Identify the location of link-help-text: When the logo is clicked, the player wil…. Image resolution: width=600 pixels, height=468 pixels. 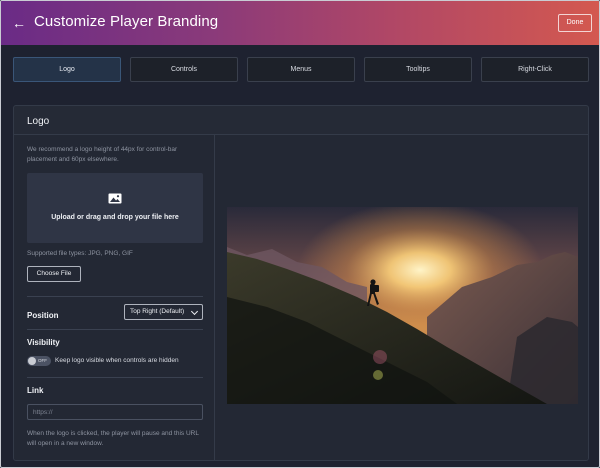
(113, 438).